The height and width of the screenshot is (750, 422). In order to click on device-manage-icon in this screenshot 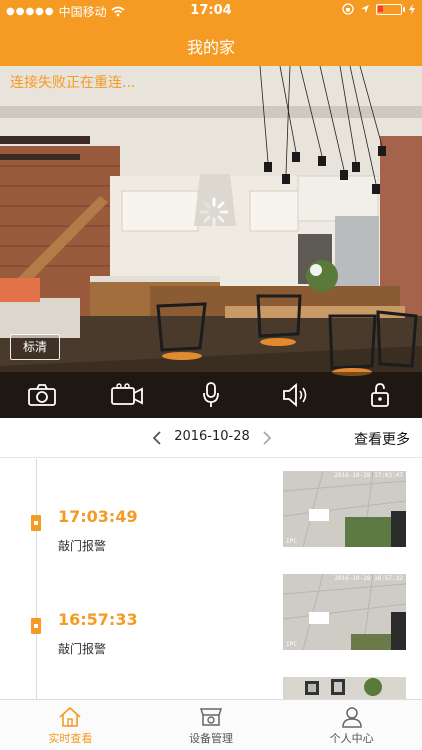, I will do `click(211, 717)`.